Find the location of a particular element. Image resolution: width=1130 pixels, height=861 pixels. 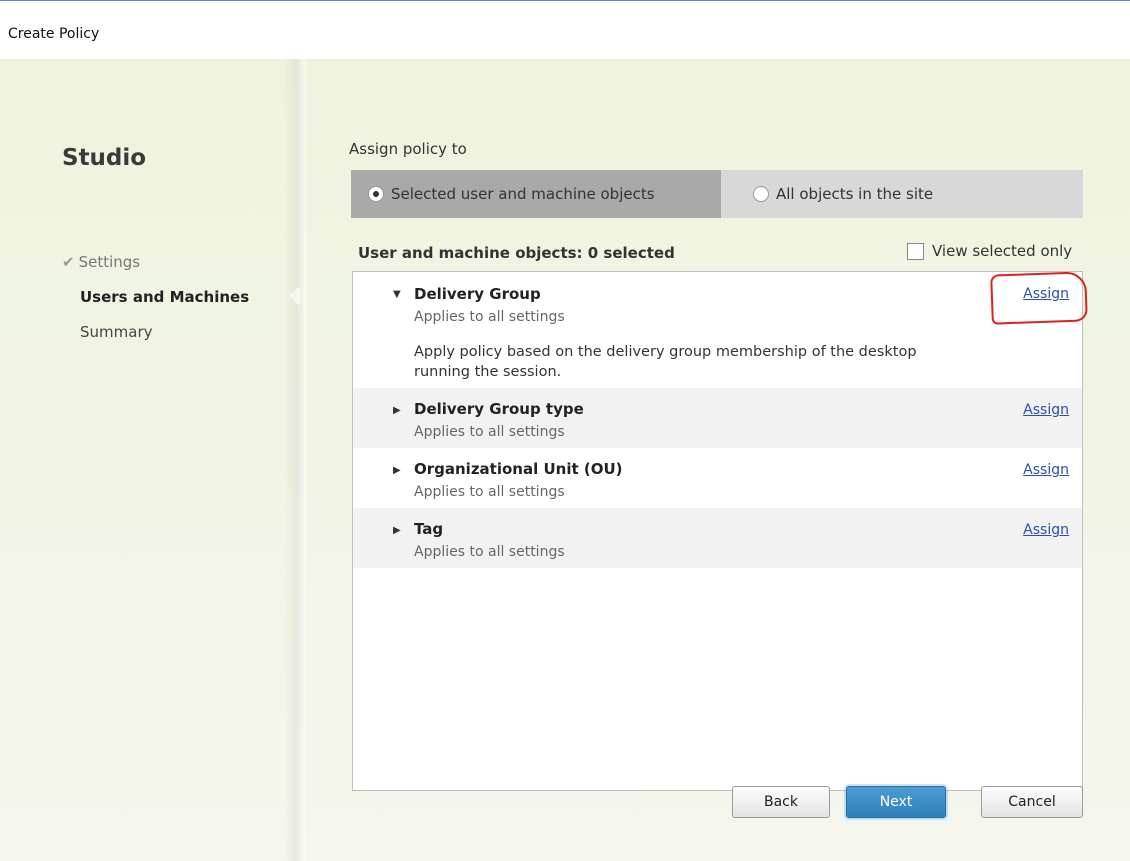

title-bar: Create Policy is located at coordinates (565, 30).